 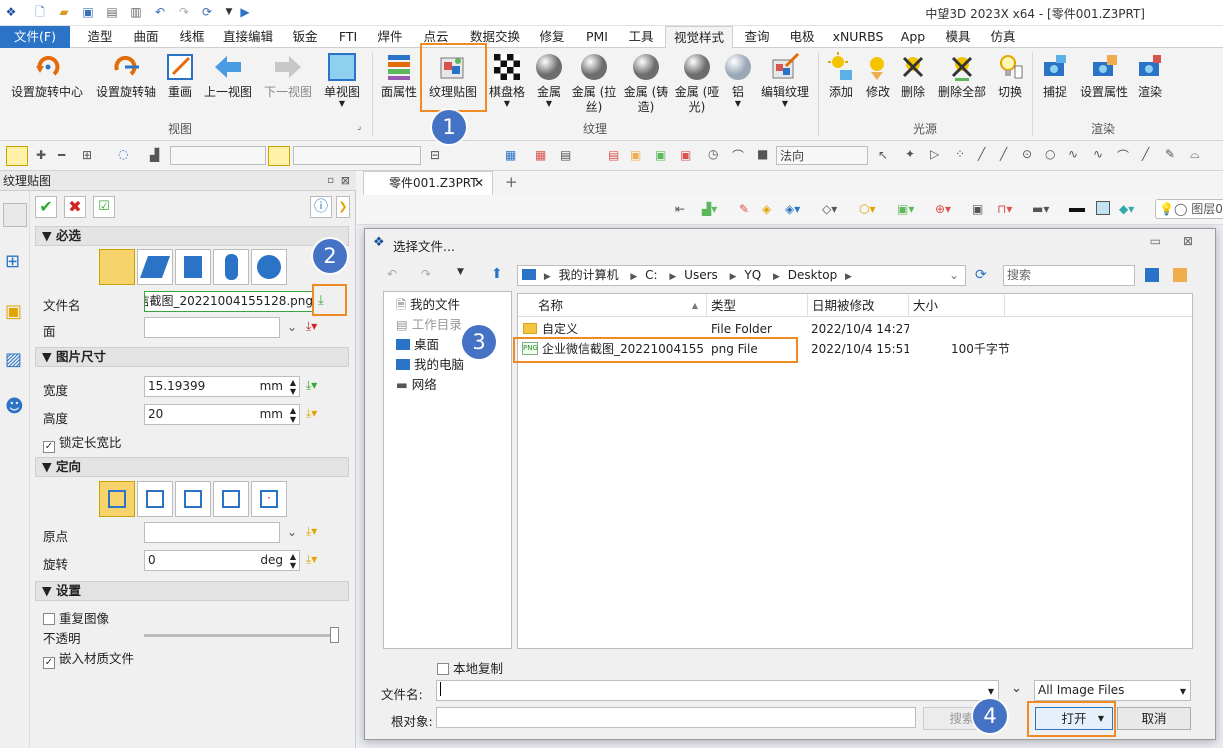 I want to click on brushed-metal-button: 金属 (拉丝), so click(x=594, y=82).